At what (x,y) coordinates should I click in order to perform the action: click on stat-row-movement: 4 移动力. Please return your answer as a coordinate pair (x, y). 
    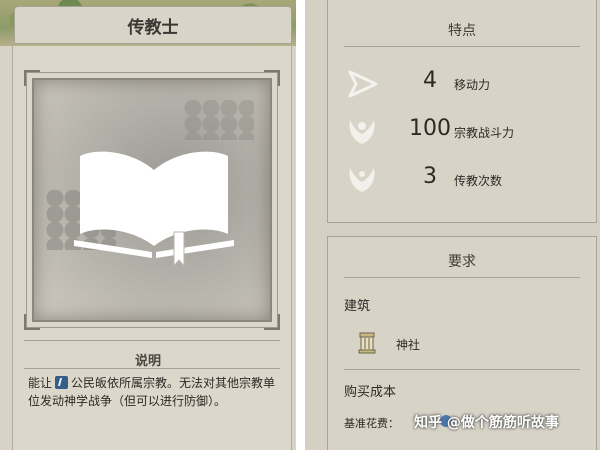
    Looking at the image, I should click on (462, 84).